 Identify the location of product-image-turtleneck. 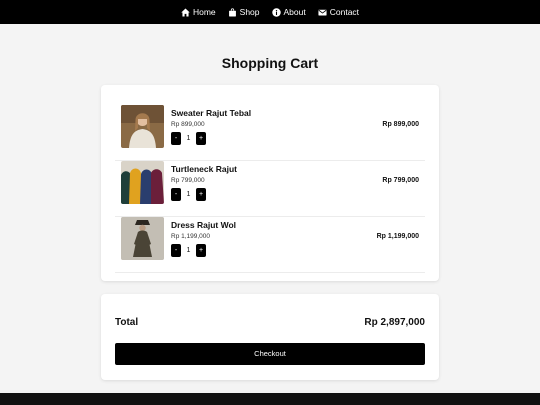
(142, 182).